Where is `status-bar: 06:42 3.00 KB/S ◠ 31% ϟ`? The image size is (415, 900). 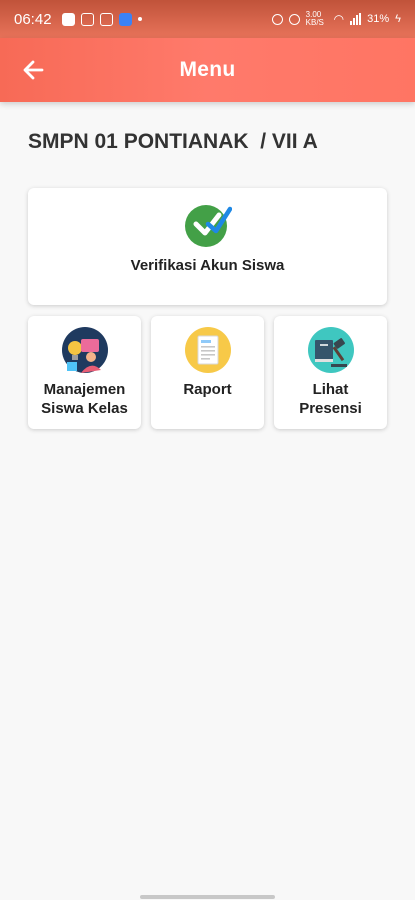
status-bar: 06:42 3.00 KB/S ◠ 31% ϟ is located at coordinates (207, 19).